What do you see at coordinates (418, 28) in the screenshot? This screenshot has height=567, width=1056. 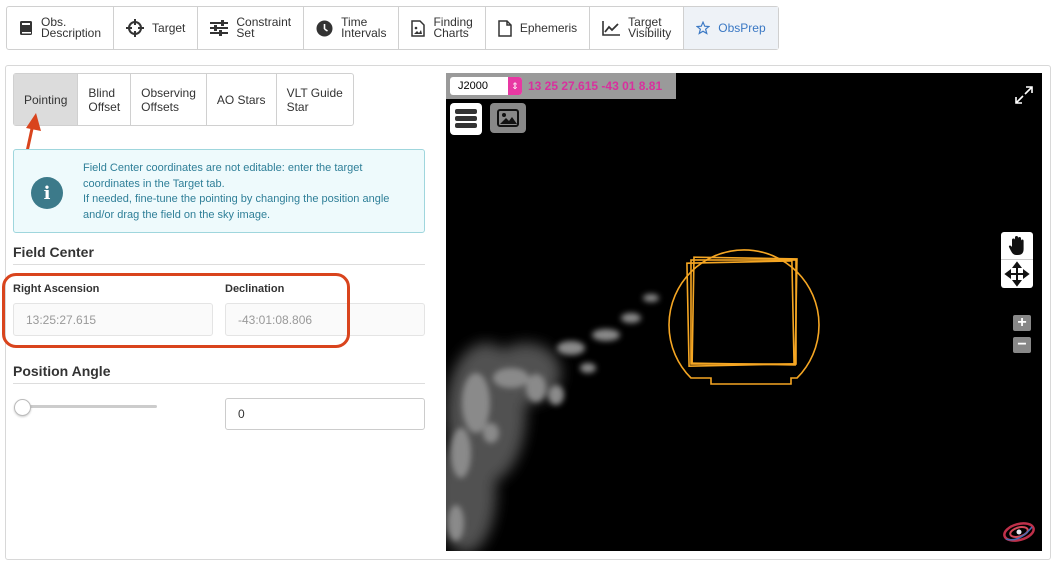 I see `image-file-icon` at bounding box center [418, 28].